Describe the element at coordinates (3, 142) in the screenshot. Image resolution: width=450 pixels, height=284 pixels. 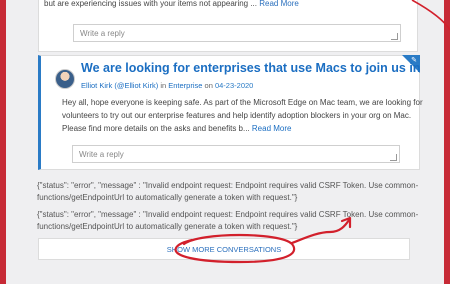
I see `frame-edge-left` at that location.